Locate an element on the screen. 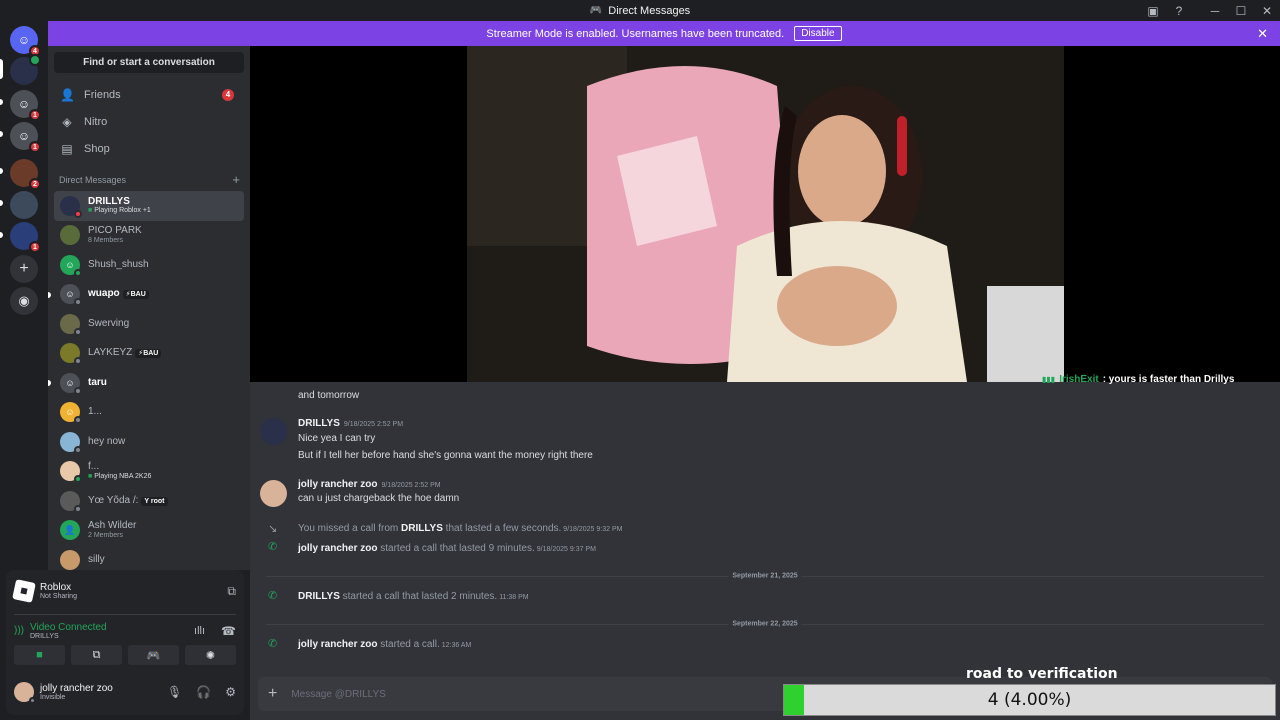 The height and width of the screenshot is (720, 1280). message-author: DRILLYS is located at coordinates (319, 423).